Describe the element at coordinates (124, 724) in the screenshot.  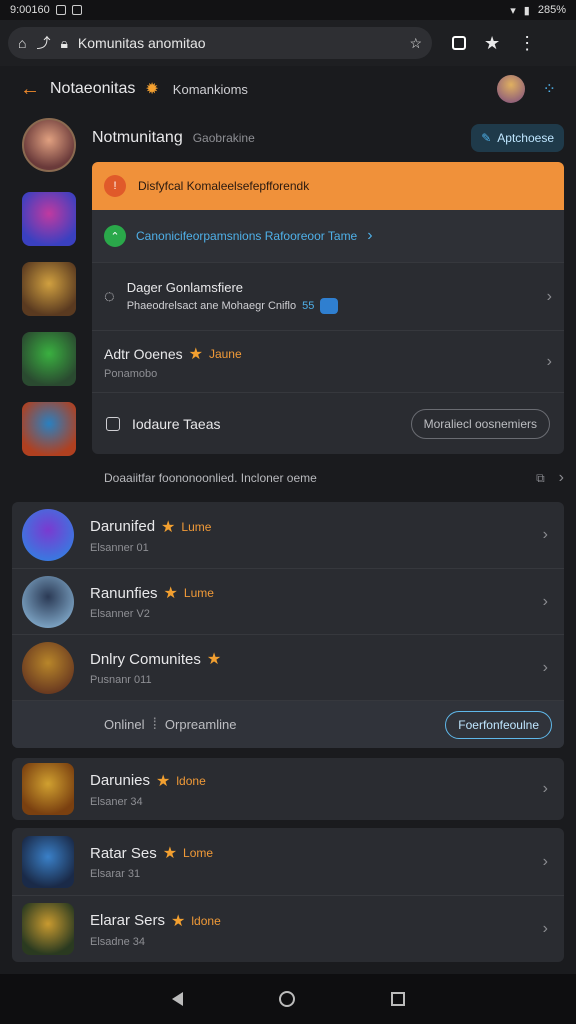
I see `online-label: Onlinel` at that location.